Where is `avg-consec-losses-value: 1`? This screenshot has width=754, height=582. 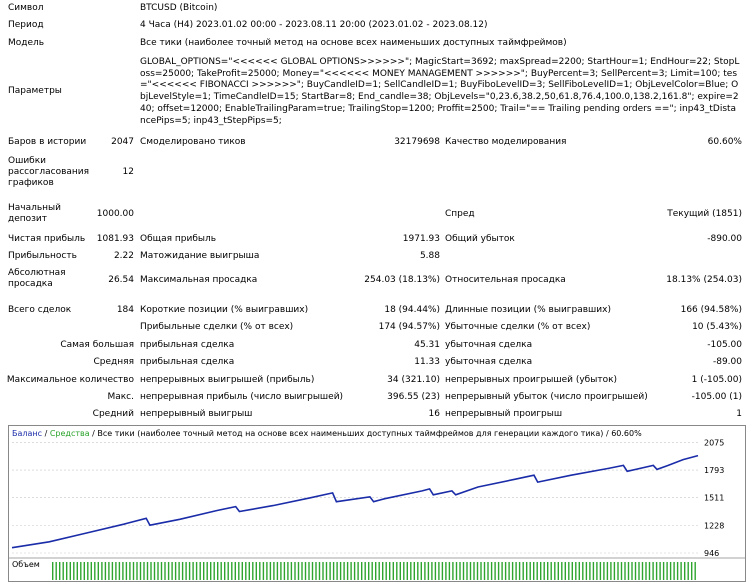
avg-consec-losses-value: 1 is located at coordinates (739, 414).